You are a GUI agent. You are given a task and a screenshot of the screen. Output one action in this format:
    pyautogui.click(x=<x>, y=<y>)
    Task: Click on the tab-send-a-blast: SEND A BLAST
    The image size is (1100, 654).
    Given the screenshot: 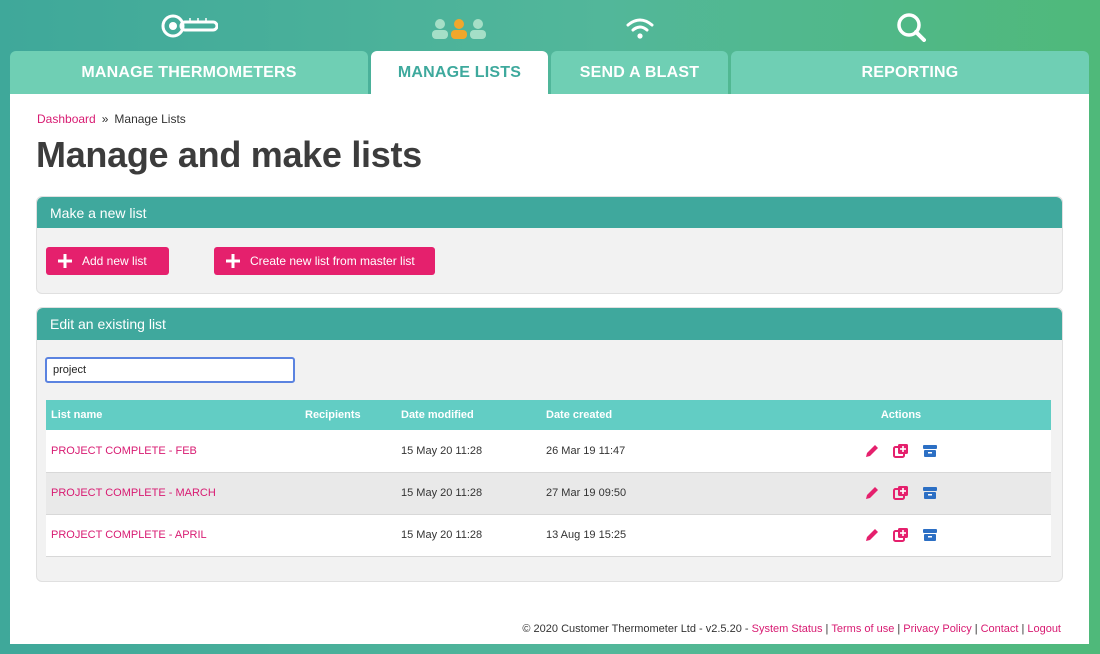 What is the action you would take?
    pyautogui.click(x=639, y=72)
    